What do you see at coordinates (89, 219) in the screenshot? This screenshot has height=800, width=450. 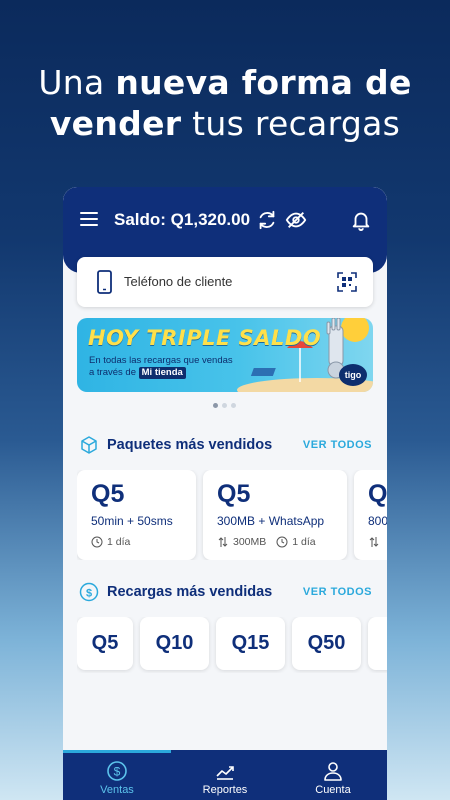 I see `menu-icon` at bounding box center [89, 219].